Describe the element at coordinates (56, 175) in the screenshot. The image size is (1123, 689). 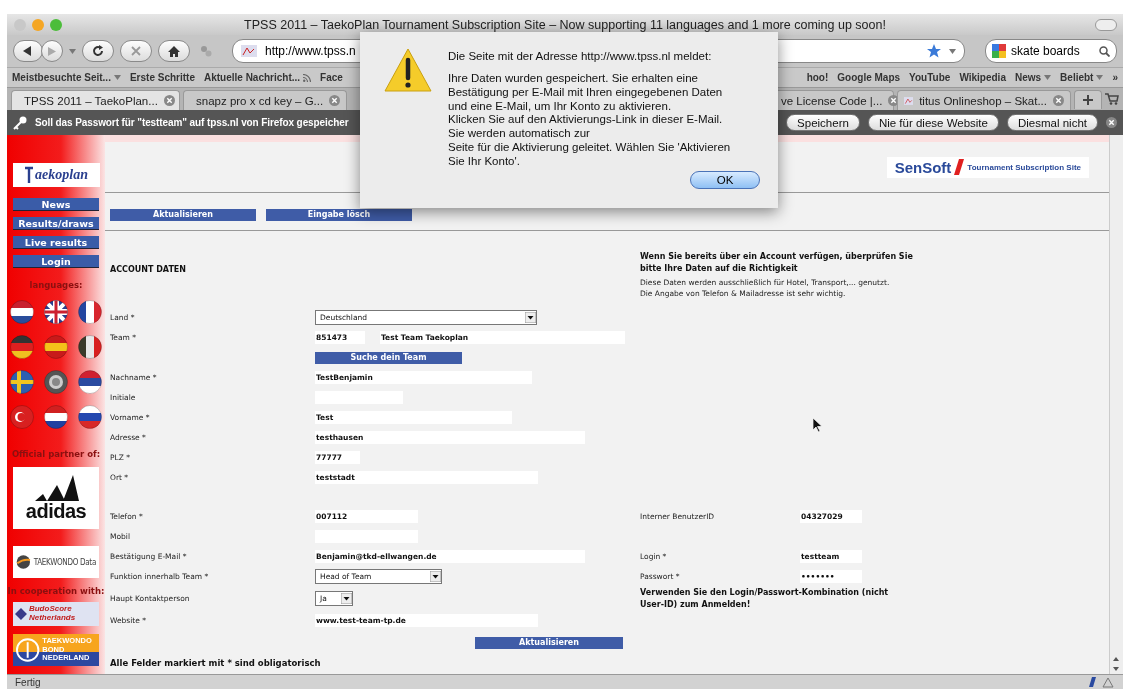
I see `site-logo: aekoplan` at that location.